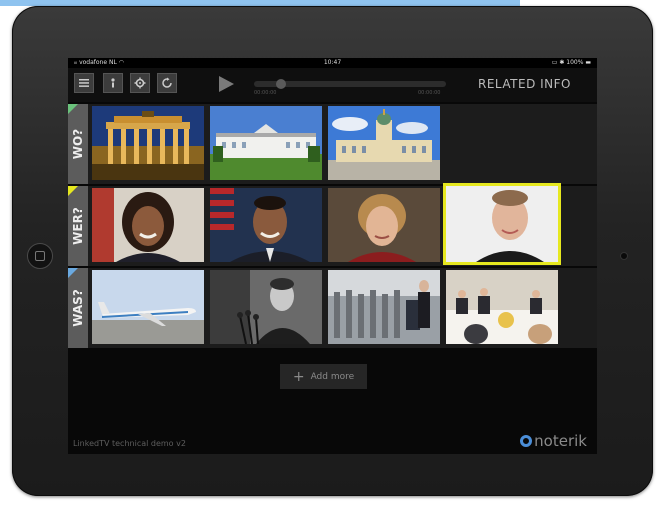 The height and width of the screenshot is (505, 657). I want to click on toolbar: 00:00:00 00:00:00 RELATED INFO, so click(332, 85).